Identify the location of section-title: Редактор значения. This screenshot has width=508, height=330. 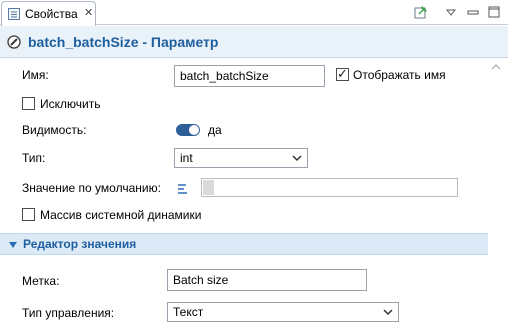
(80, 244).